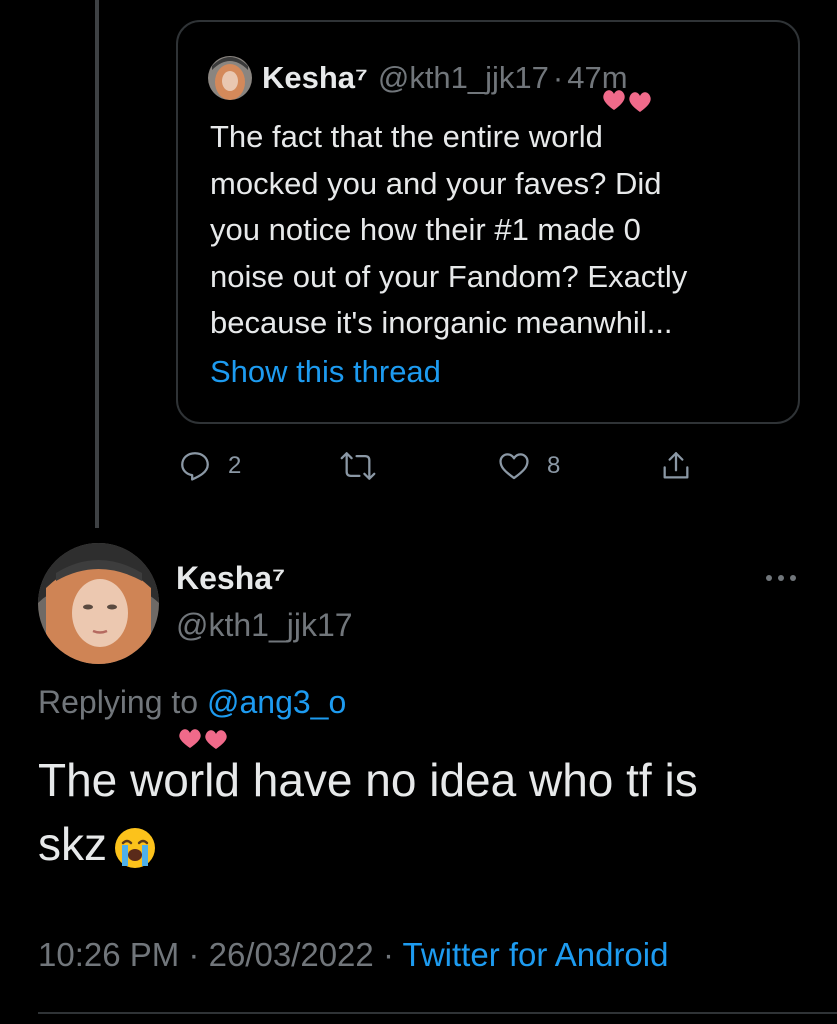 This screenshot has width=837, height=1024. I want to click on heart-outline-icon, so click(514, 466).